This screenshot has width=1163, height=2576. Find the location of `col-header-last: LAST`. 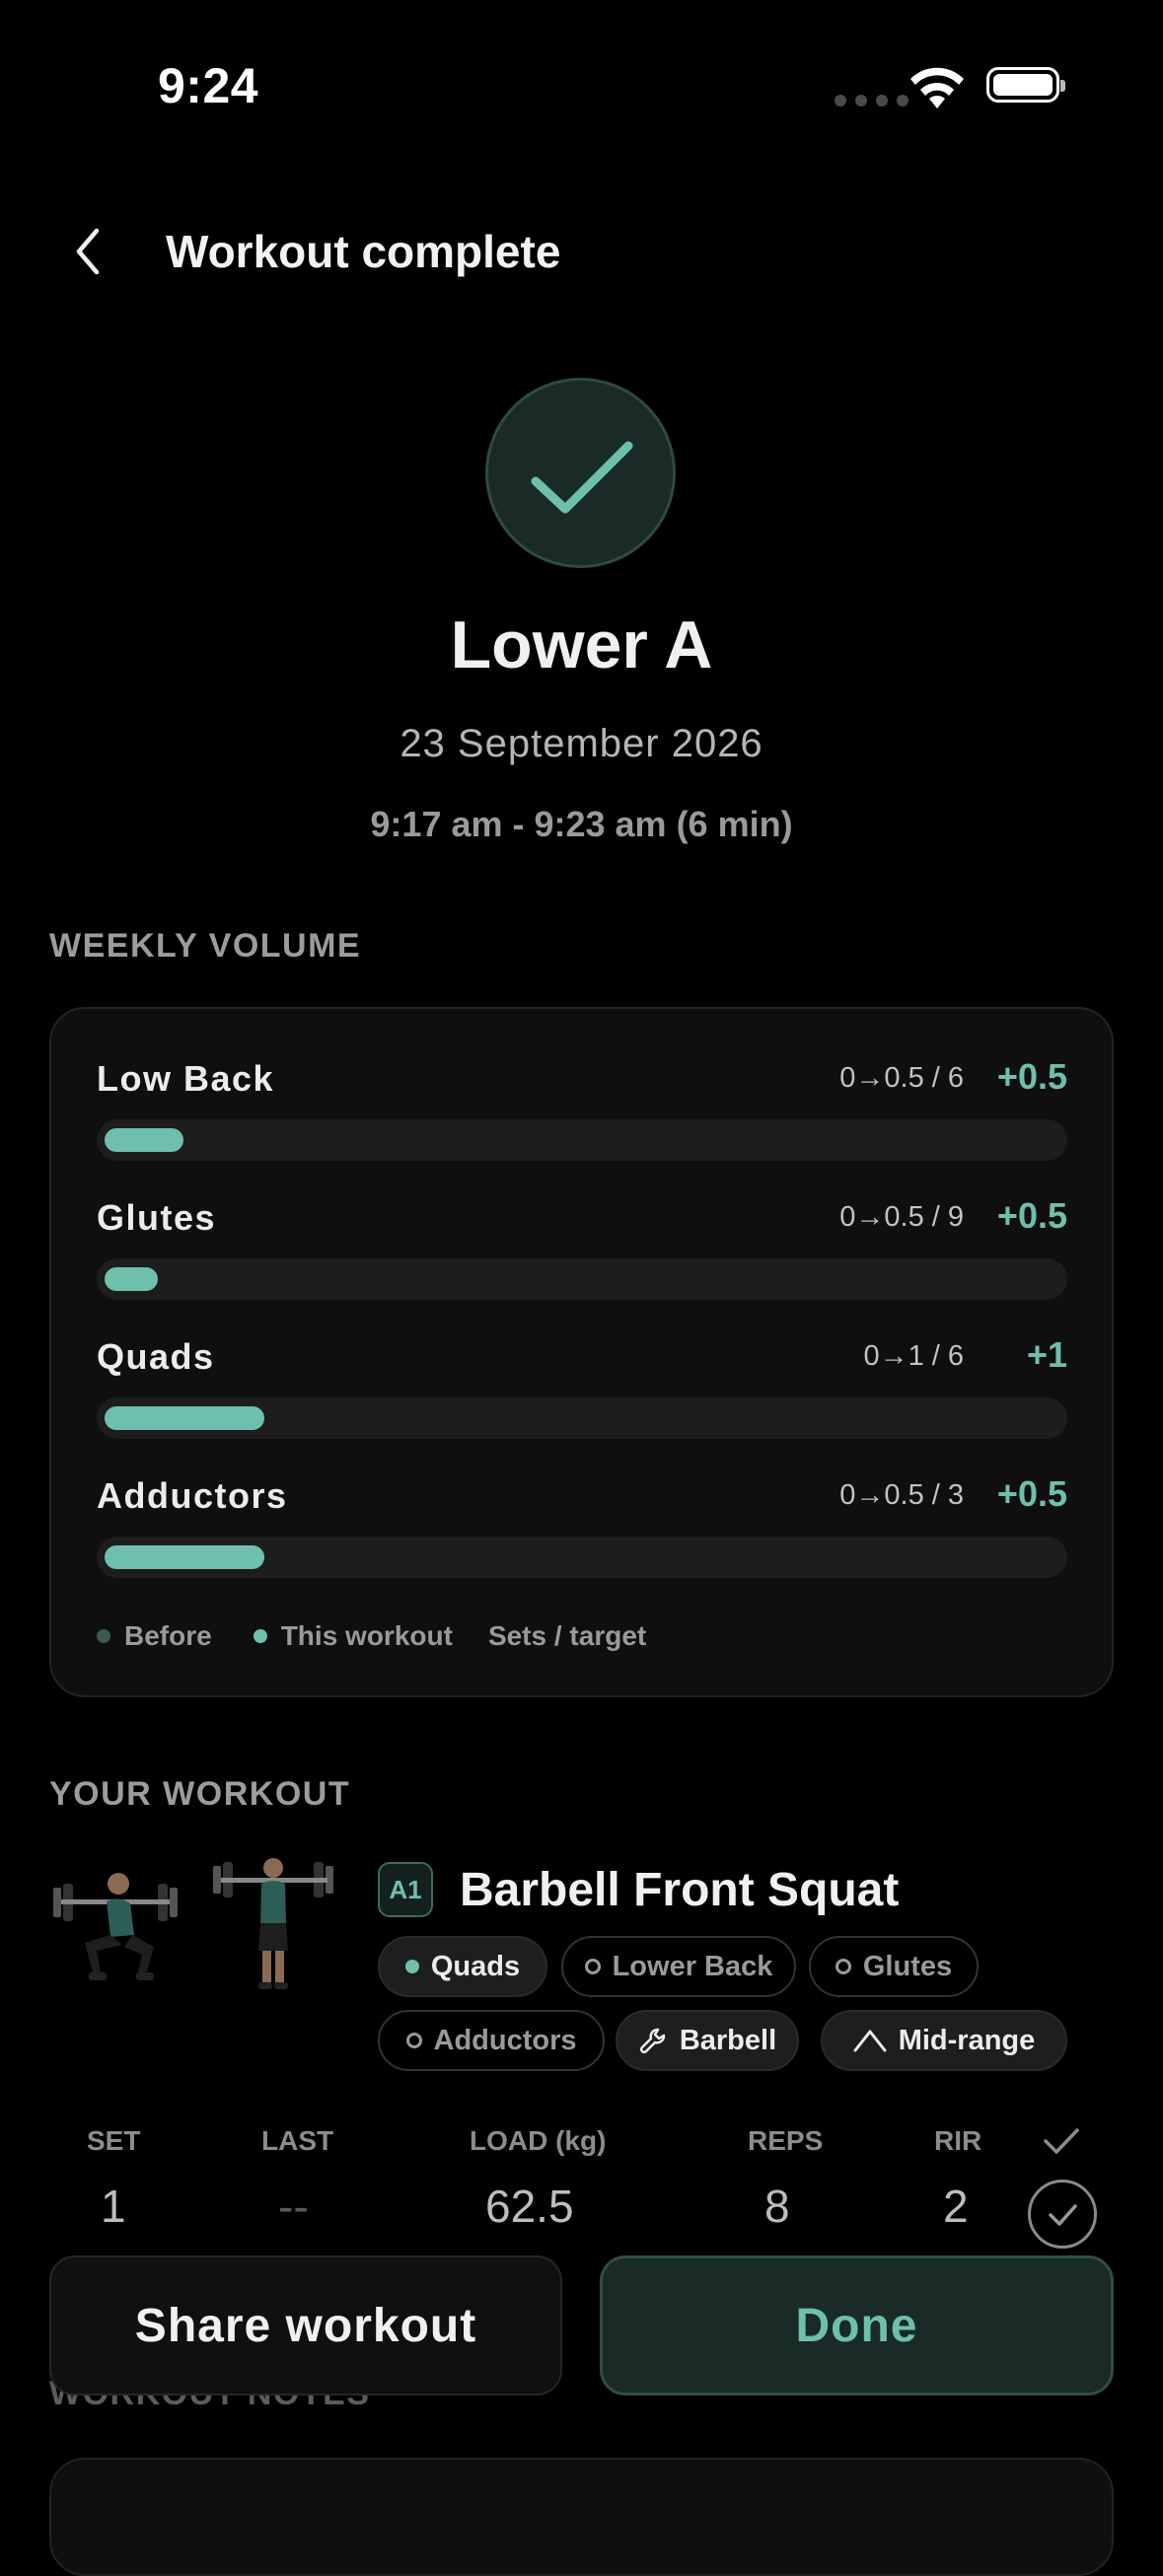

col-header-last: LAST is located at coordinates (297, 2140).